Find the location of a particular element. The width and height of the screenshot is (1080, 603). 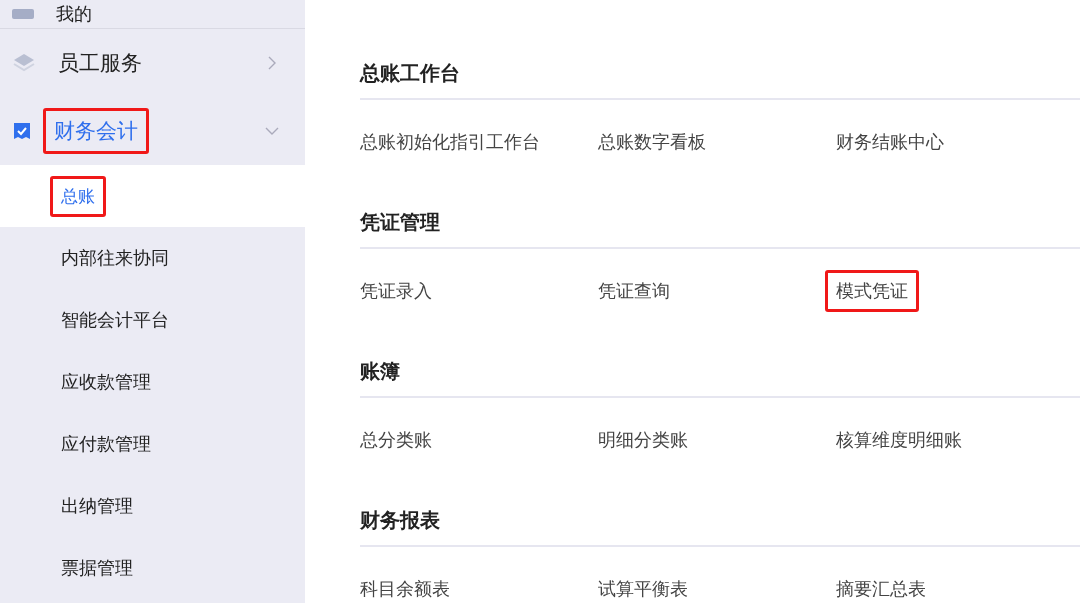

function-link: 试算平衡表 is located at coordinates (643, 585).